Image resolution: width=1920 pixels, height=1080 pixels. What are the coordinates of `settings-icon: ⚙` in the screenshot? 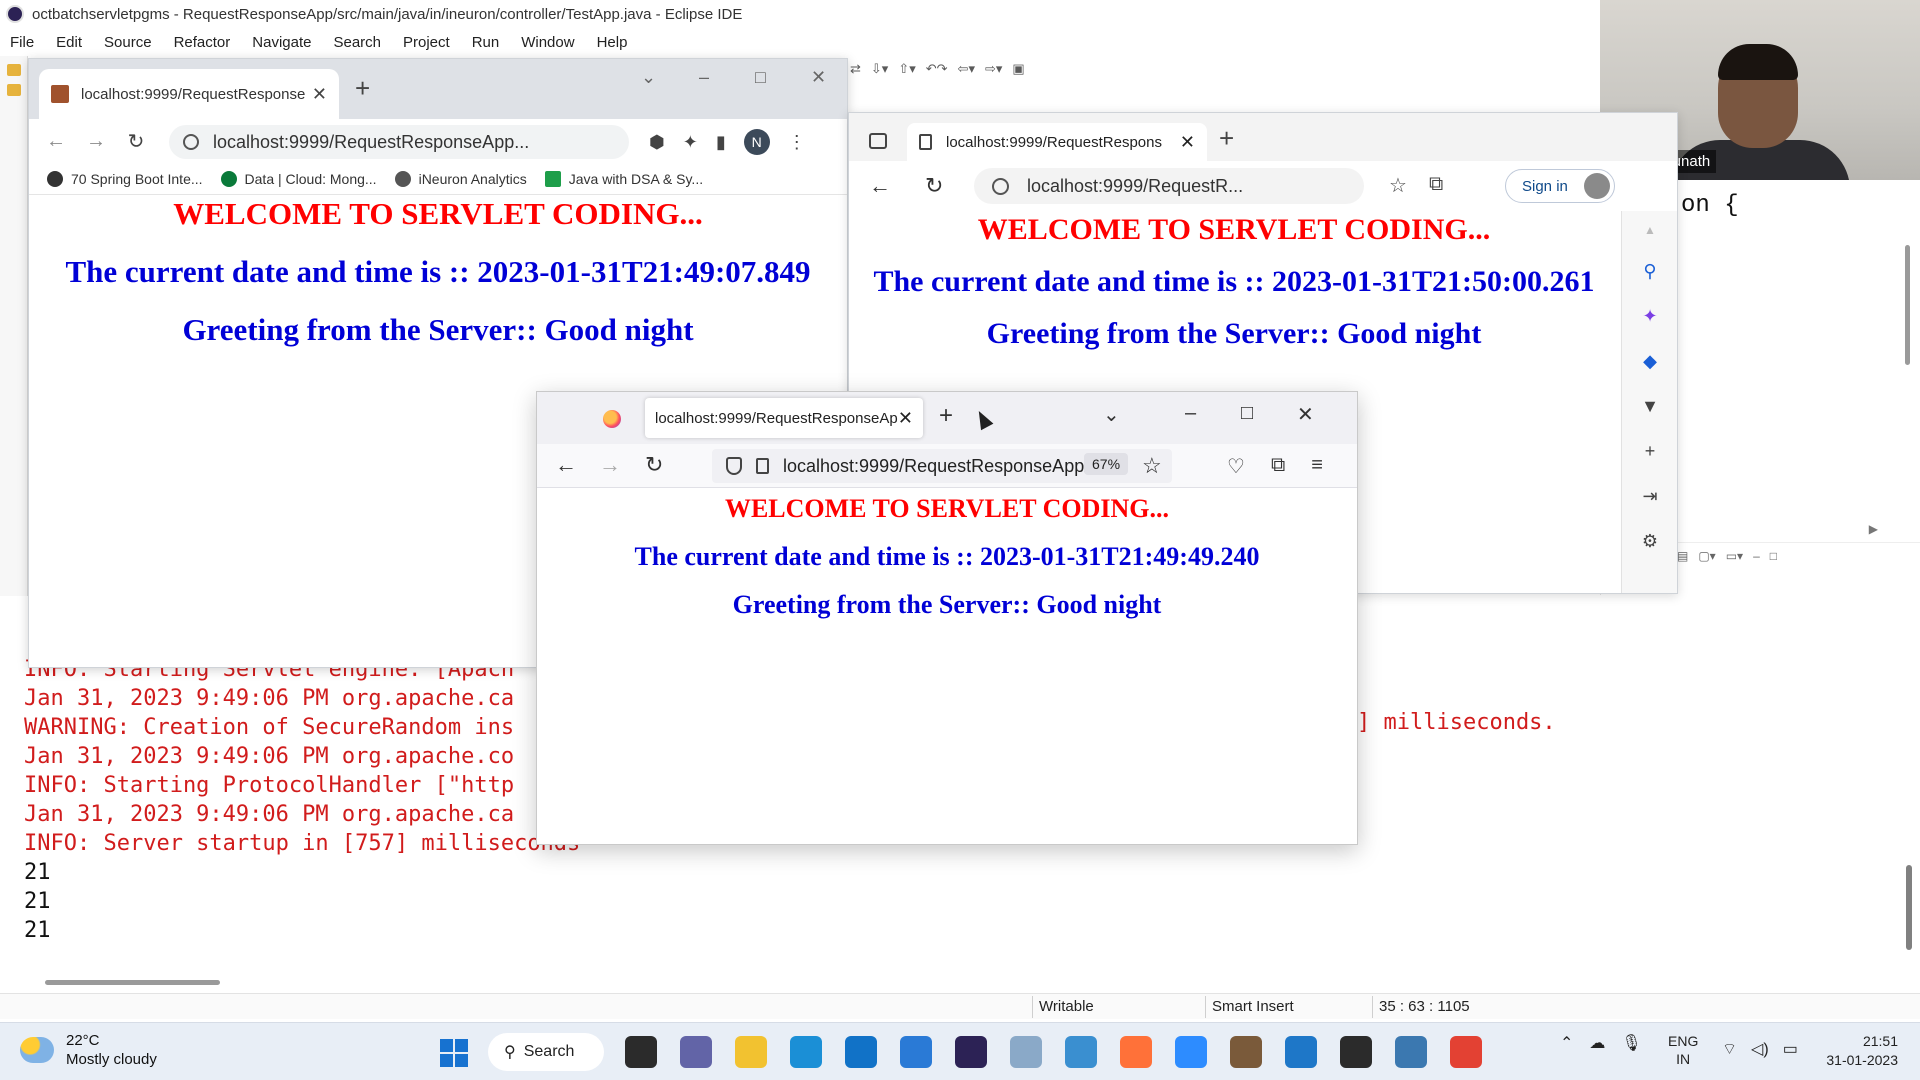 It's located at (1650, 541).